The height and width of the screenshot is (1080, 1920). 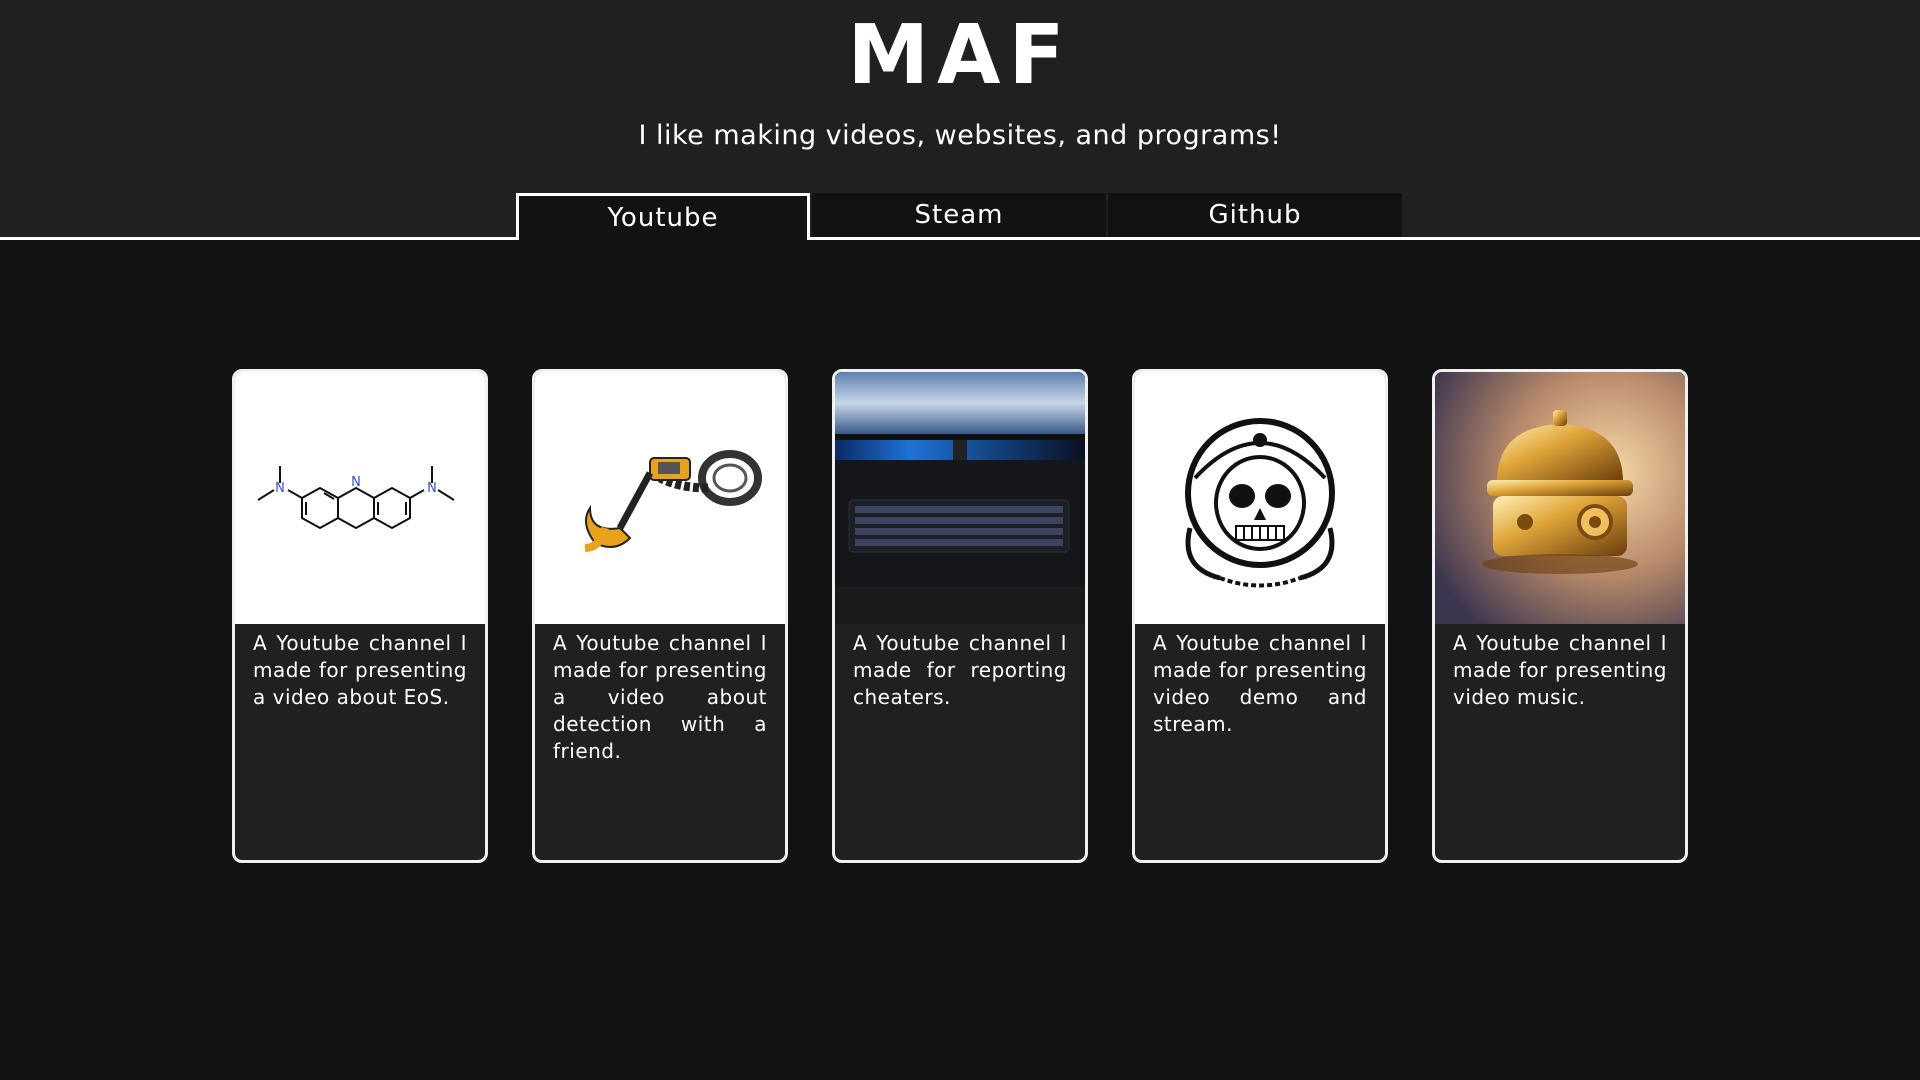 I want to click on tab-label: Steam, so click(x=959, y=215).